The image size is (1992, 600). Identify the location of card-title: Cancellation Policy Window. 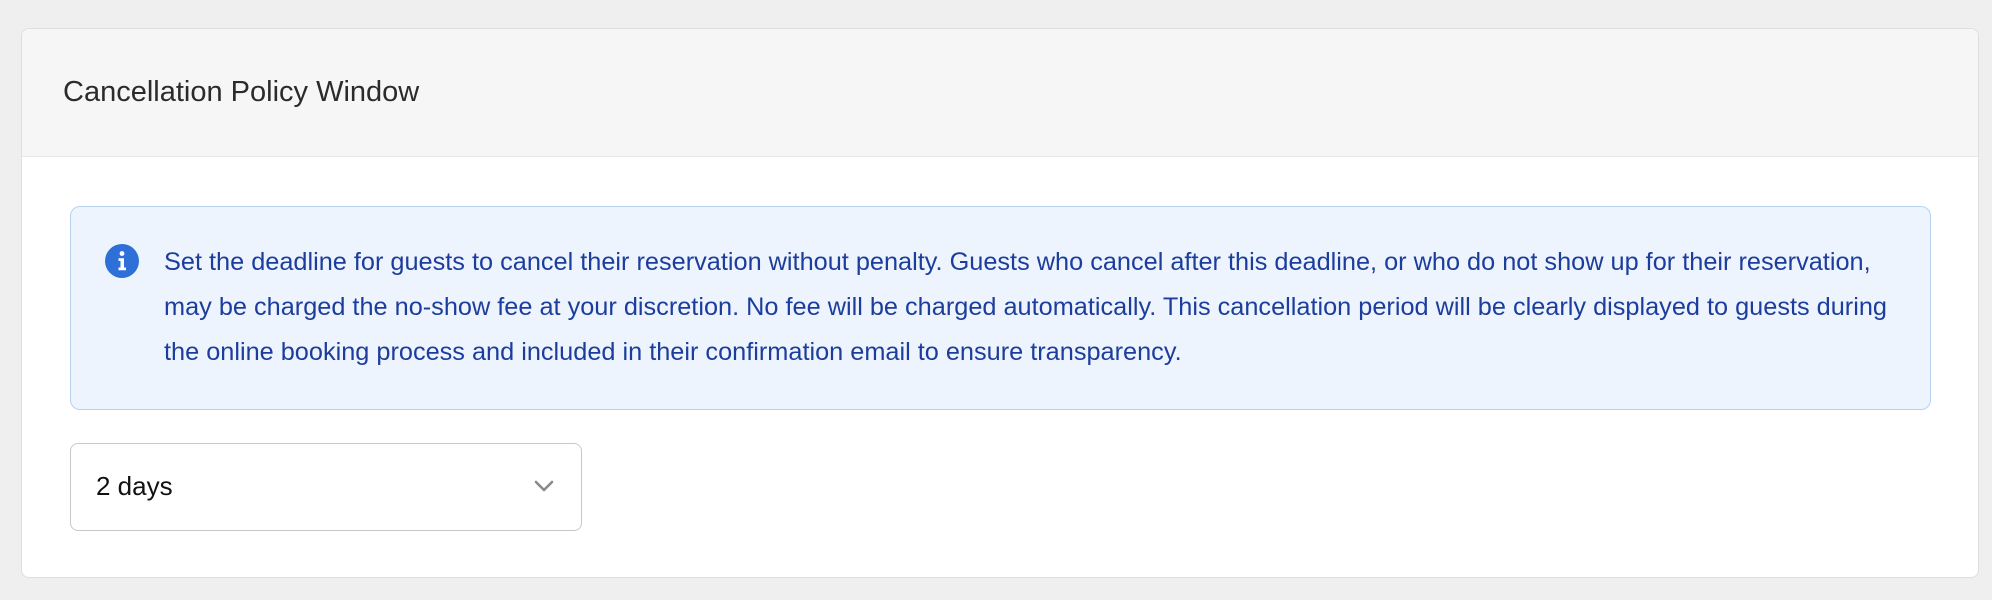
(241, 92).